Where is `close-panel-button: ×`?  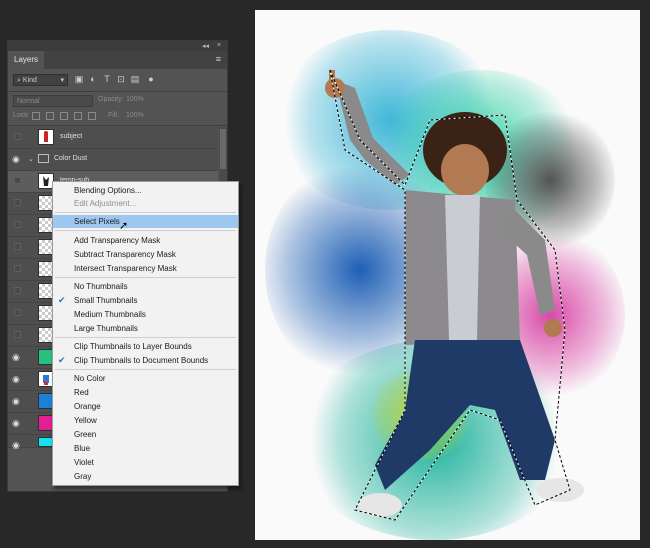 close-panel-button: × is located at coordinates (219, 45).